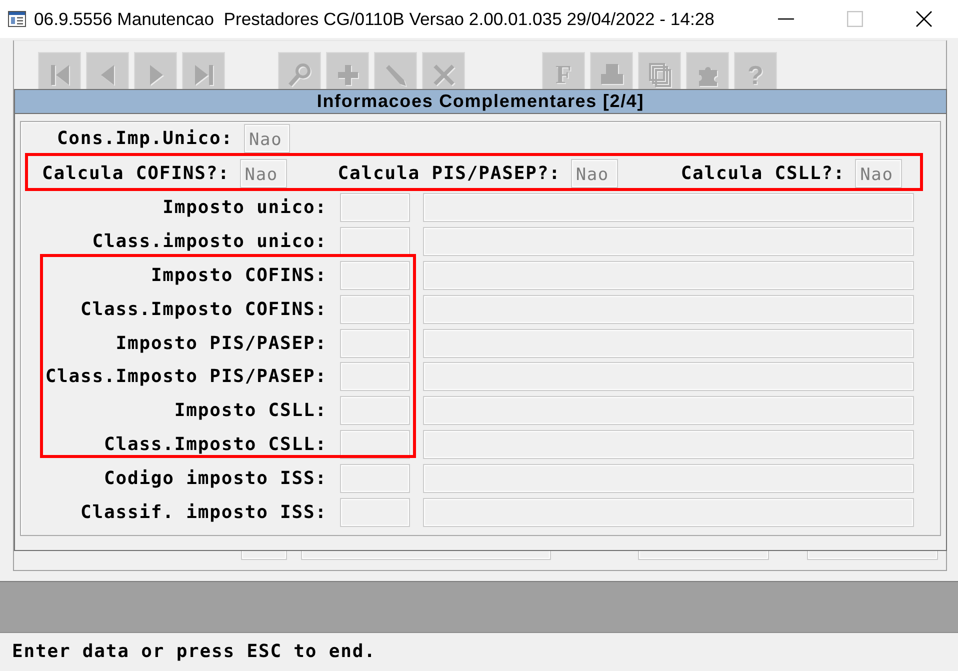 The height and width of the screenshot is (671, 958). What do you see at coordinates (136, 173) in the screenshot?
I see `field-label: Calcula COFINS?:` at bounding box center [136, 173].